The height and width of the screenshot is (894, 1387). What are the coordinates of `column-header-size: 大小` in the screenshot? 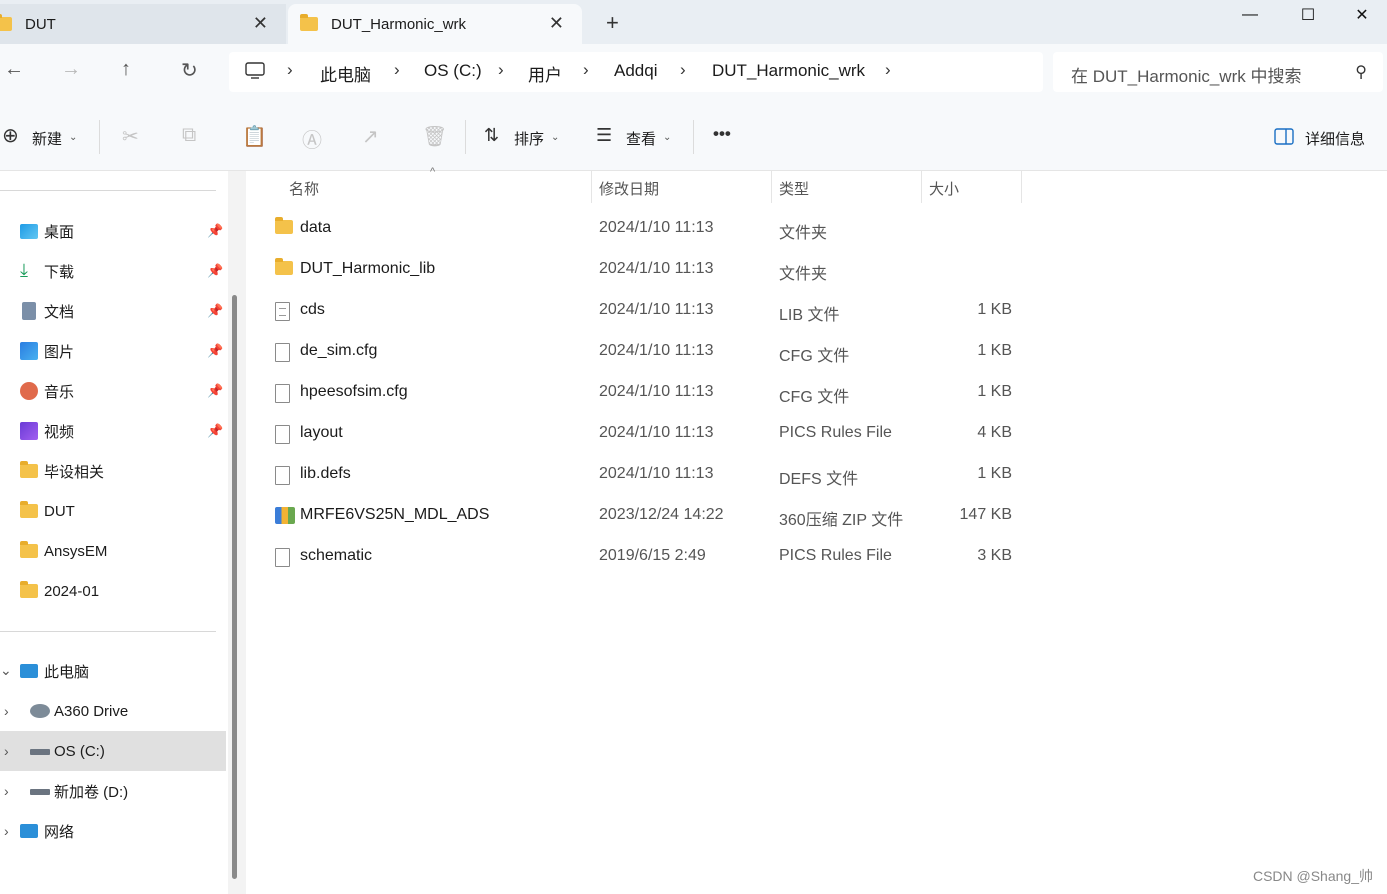 It's located at (944, 188).